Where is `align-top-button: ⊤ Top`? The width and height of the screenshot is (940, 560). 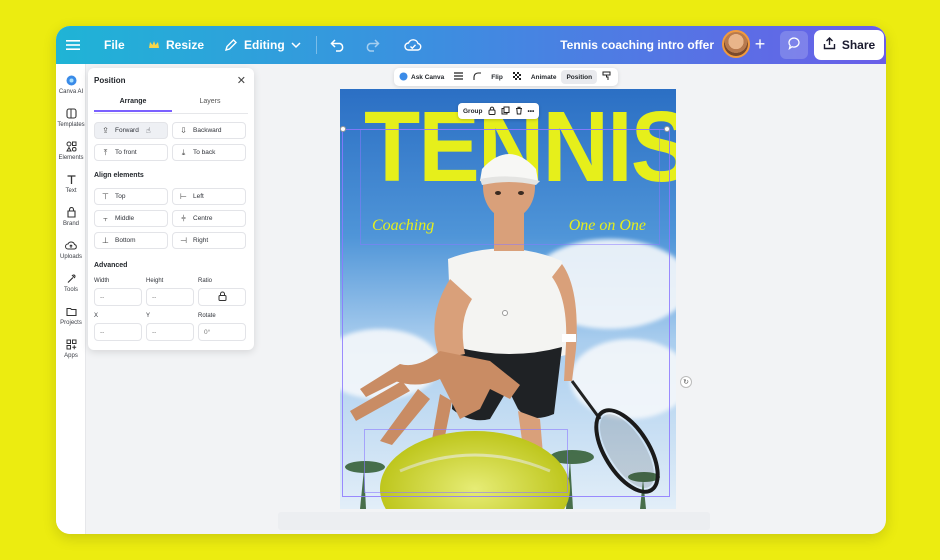 align-top-button: ⊤ Top is located at coordinates (131, 196).